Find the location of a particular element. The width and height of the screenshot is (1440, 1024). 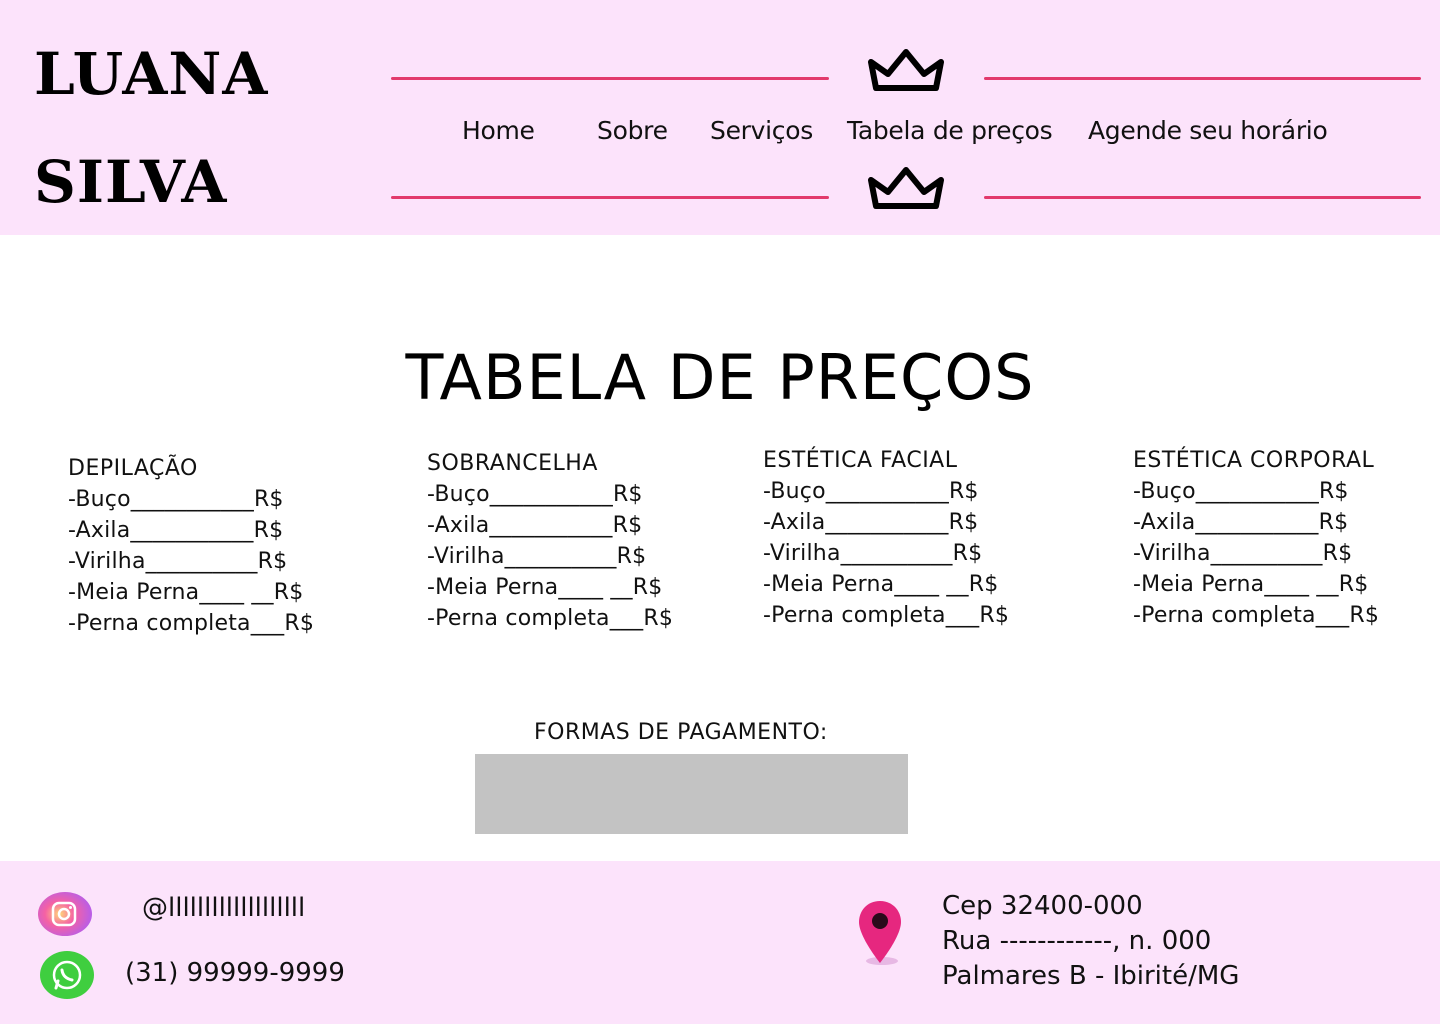

nav-sobre: Sobre is located at coordinates (632, 130).